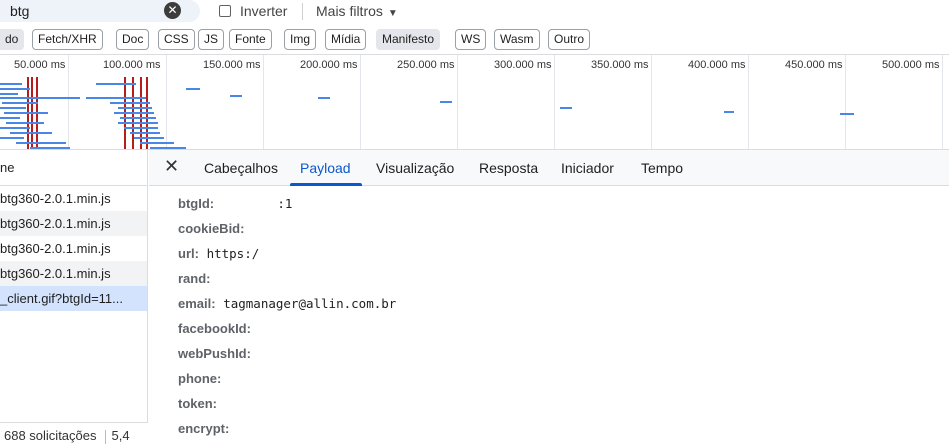  What do you see at coordinates (911, 65) in the screenshot?
I see `timeline-tick-label: 500.000 ms` at bounding box center [911, 65].